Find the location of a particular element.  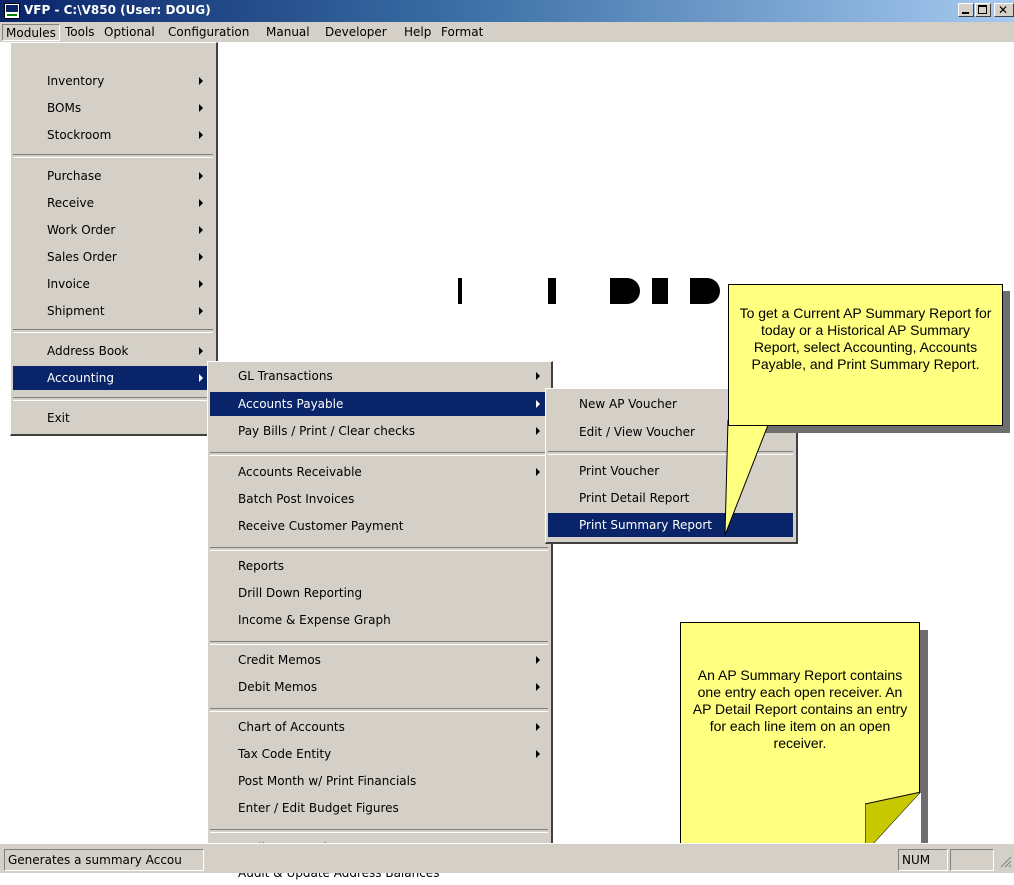

menu-item-address-book: Address Book is located at coordinates (113, 351).